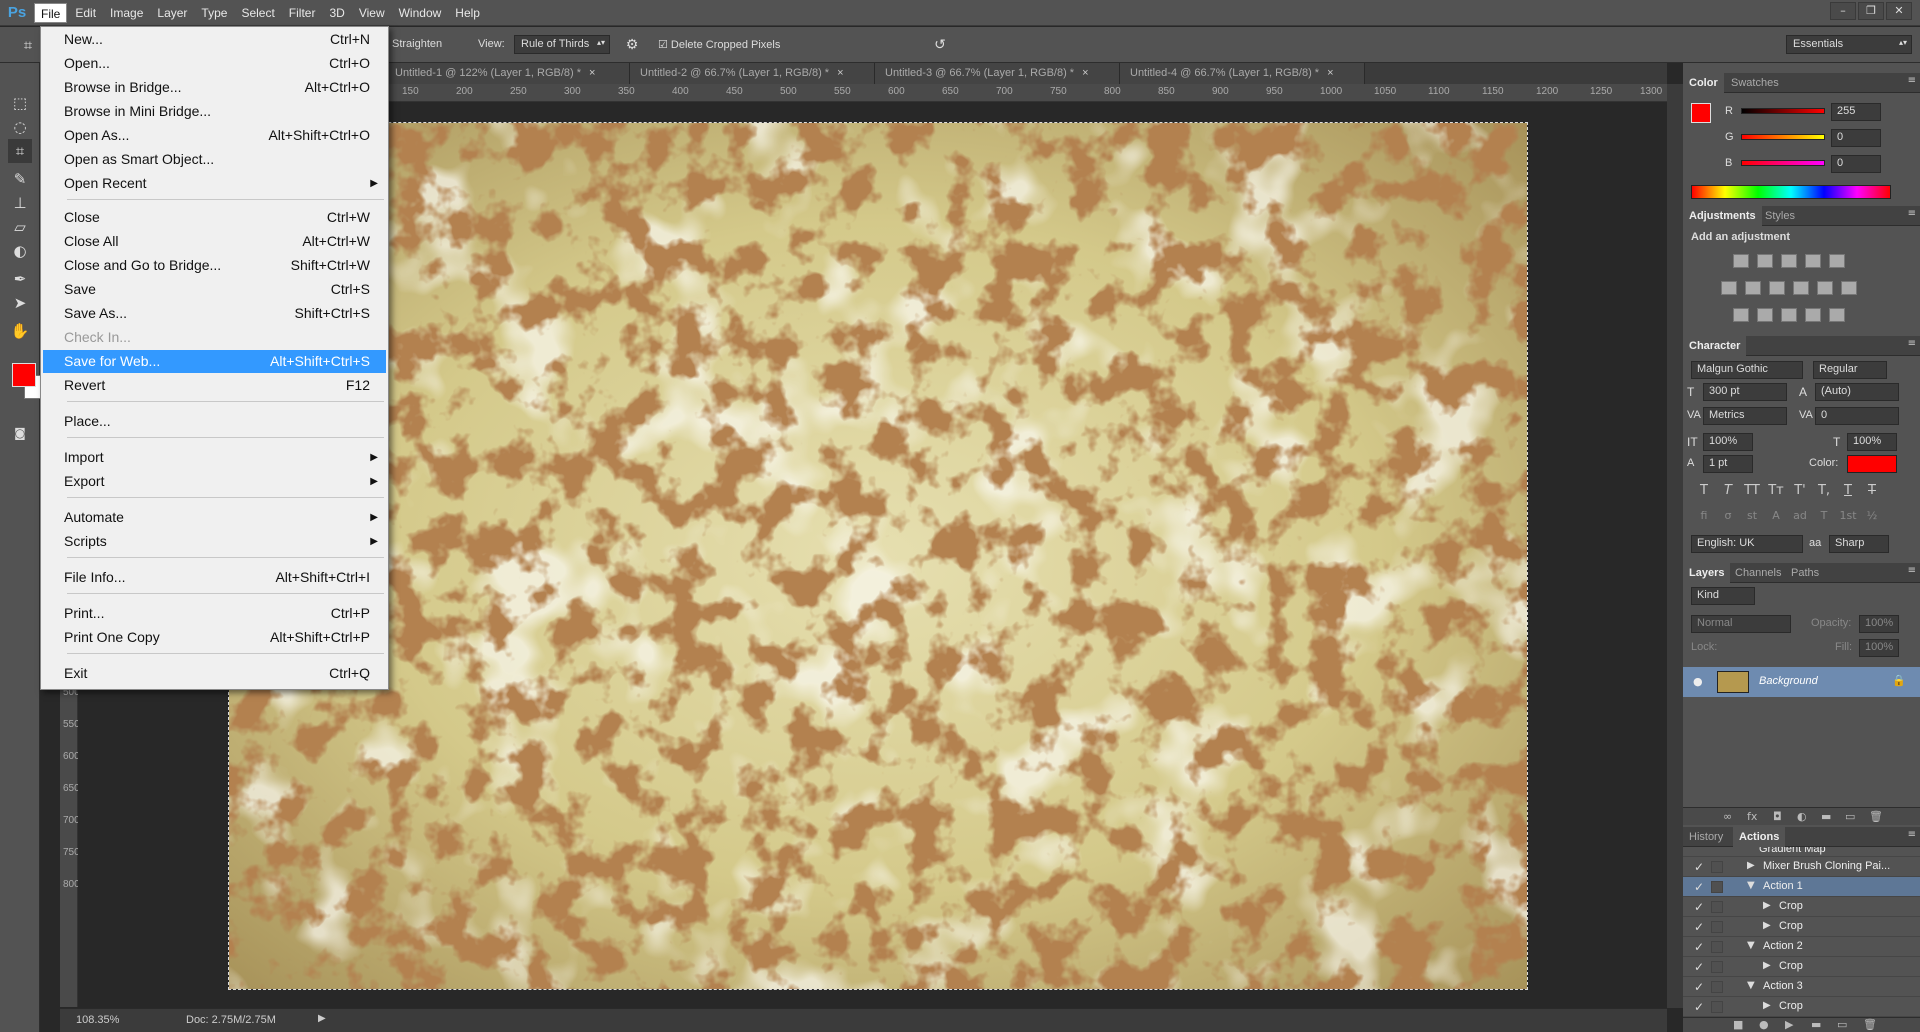 The width and height of the screenshot is (1920, 1032). I want to click on crop-tool-icon: ⌗, so click(28, 45).